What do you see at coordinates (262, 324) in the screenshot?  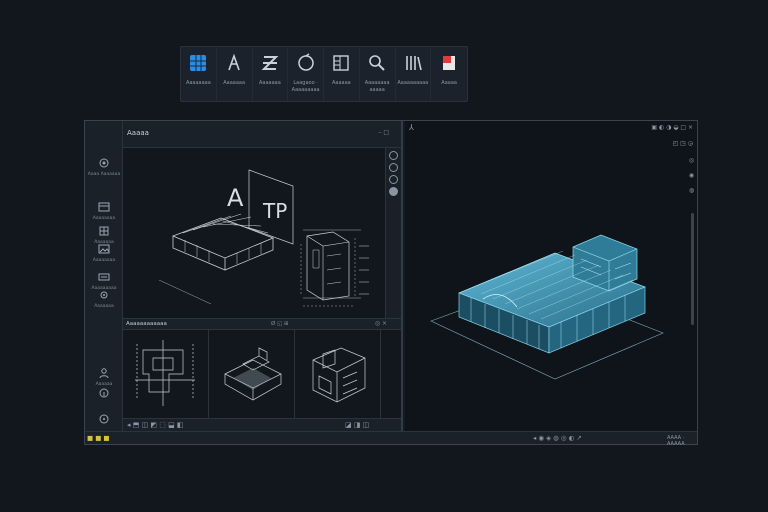 I see `subpanel-header: Aaaaaaaaaaaa Ø ◱ ⊞ ◎ ×` at bounding box center [262, 324].